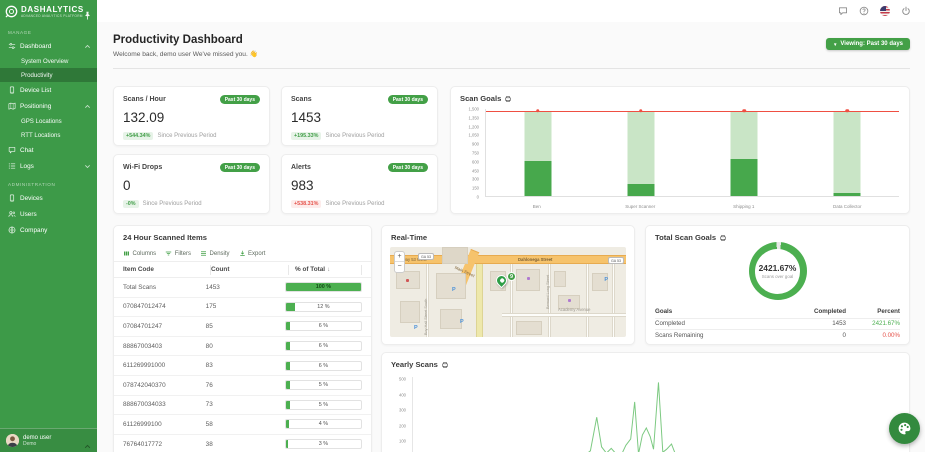  Describe the element at coordinates (48, 121) in the screenshot. I see `sidebar-item-gps-locations: GPS Locations` at that location.